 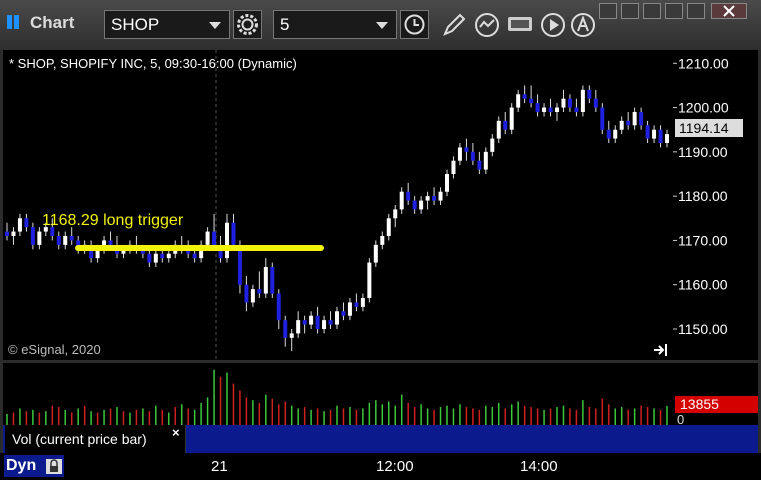 I want to click on alert-icon, so click(x=583, y=25).